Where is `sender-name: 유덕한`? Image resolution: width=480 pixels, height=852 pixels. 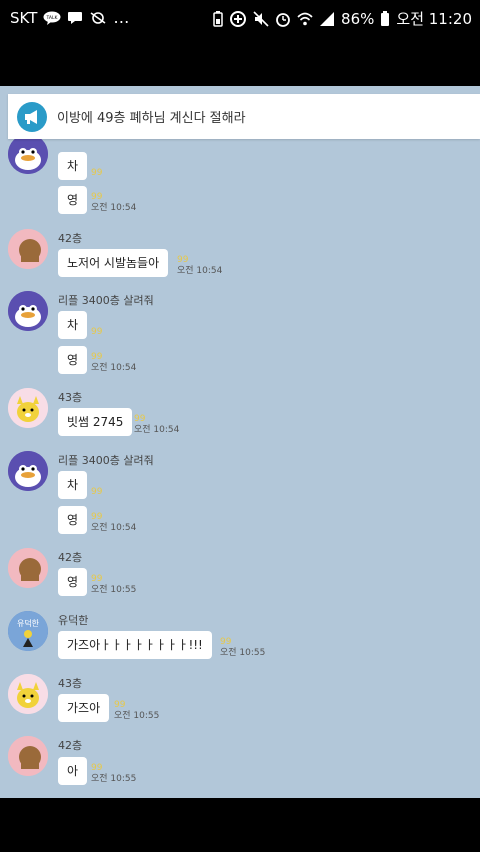 sender-name: 유덕한 is located at coordinates (73, 620).